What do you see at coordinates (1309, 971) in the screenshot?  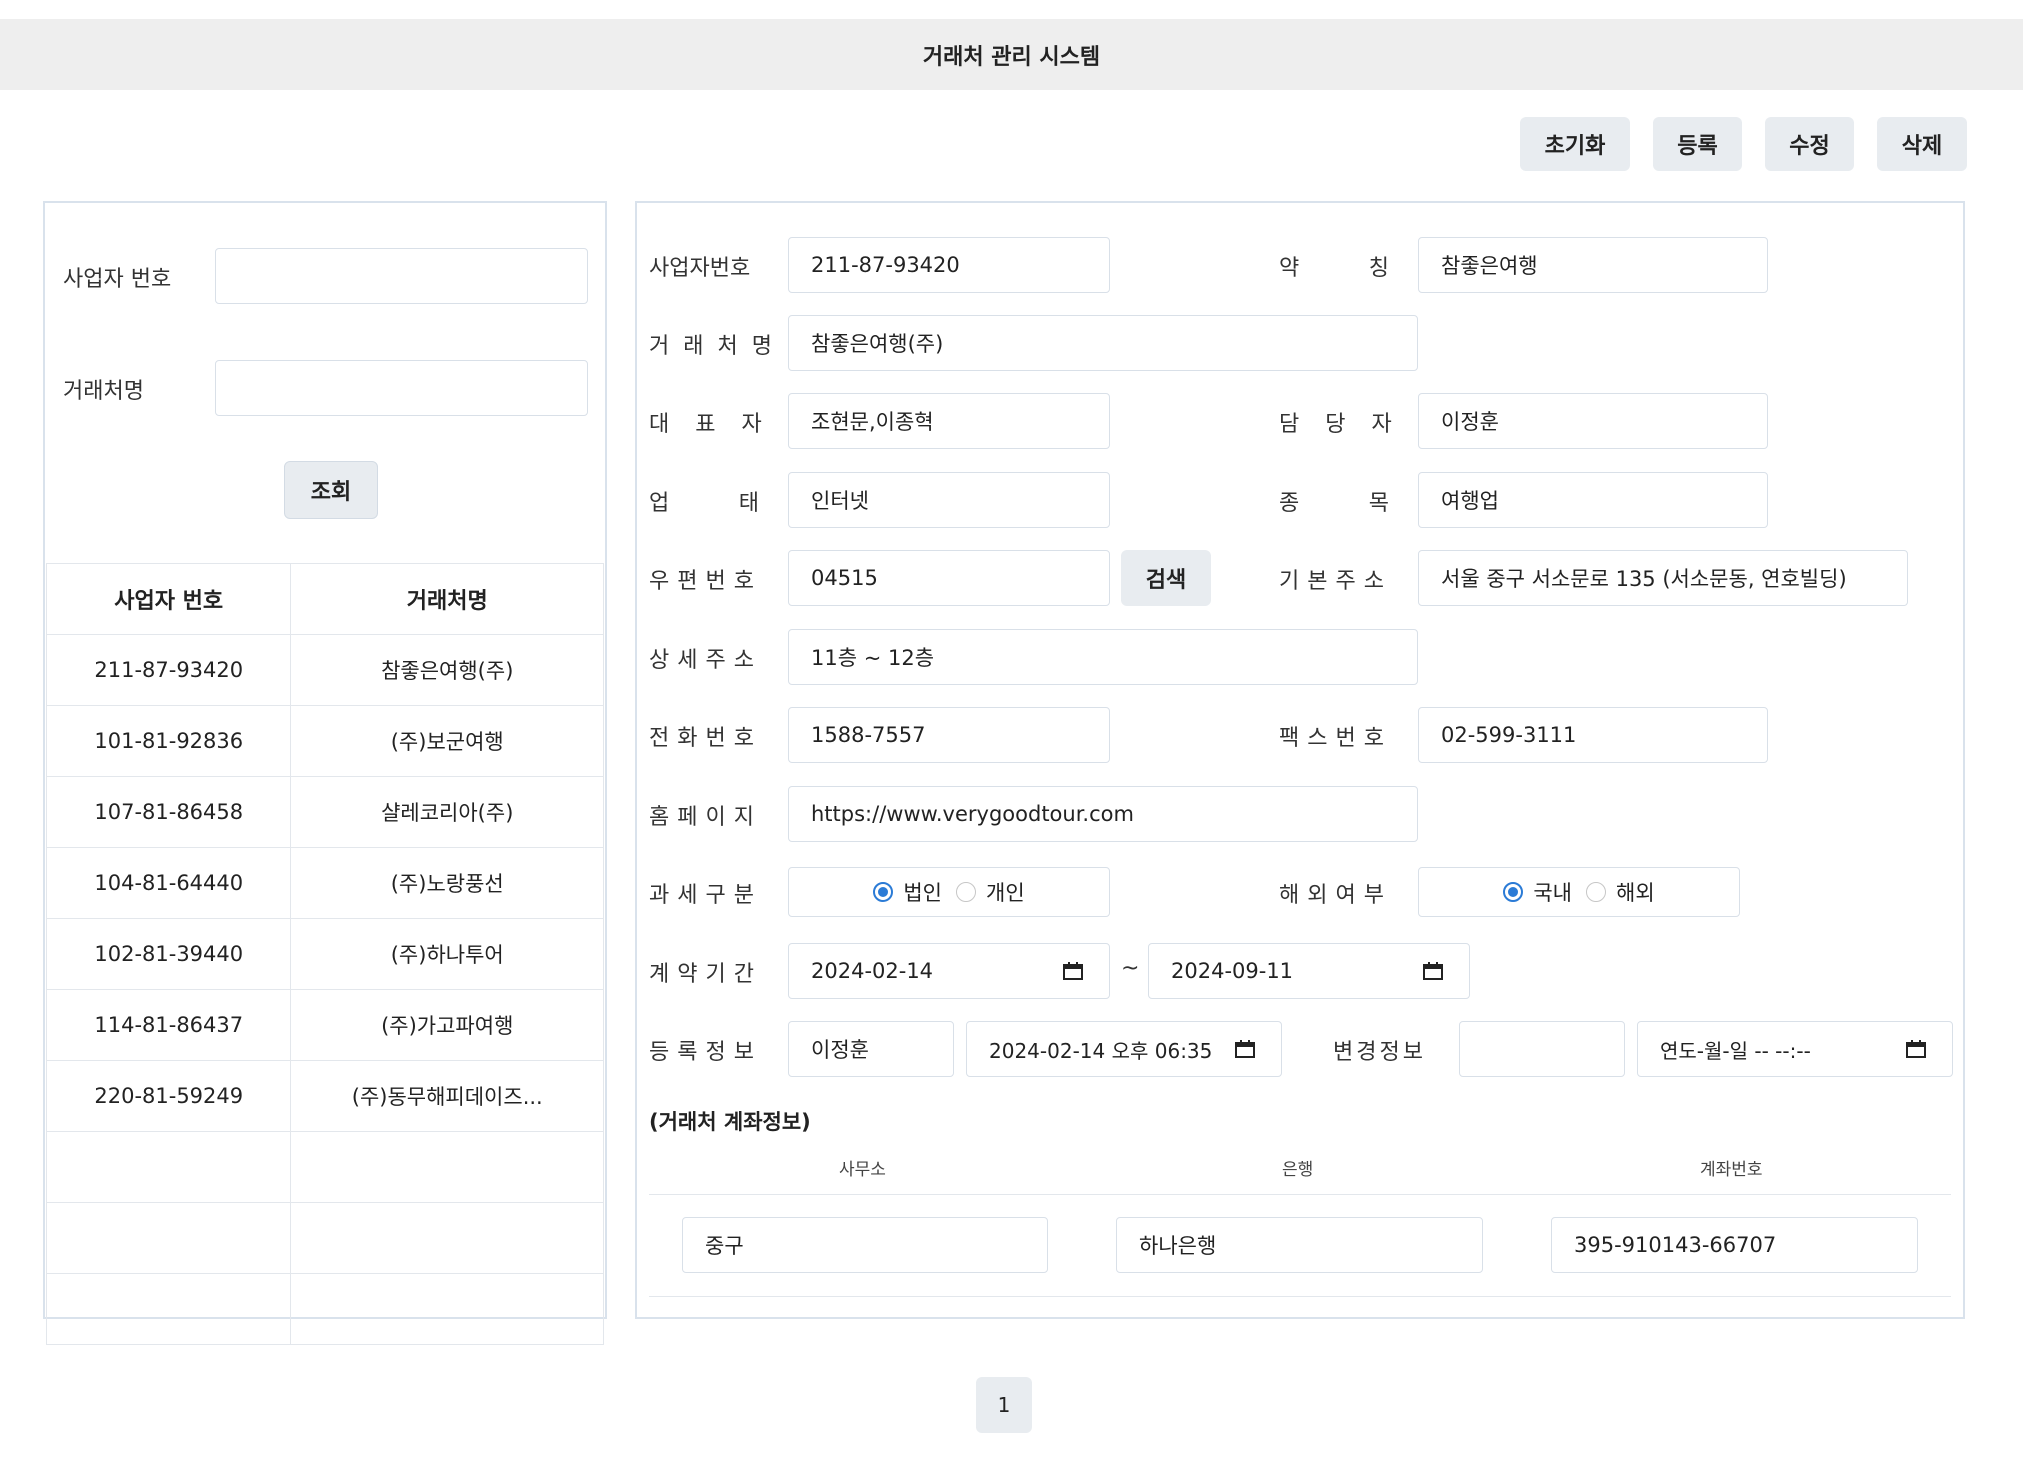 I see `contract-to-field: 2024-09-11` at bounding box center [1309, 971].